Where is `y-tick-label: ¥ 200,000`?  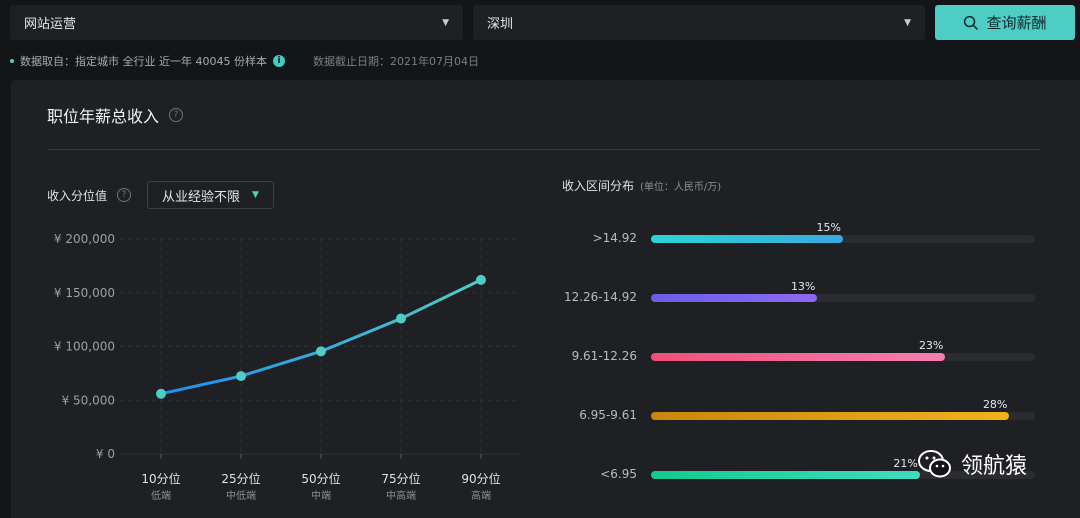 y-tick-label: ¥ 200,000 is located at coordinates (84, 239).